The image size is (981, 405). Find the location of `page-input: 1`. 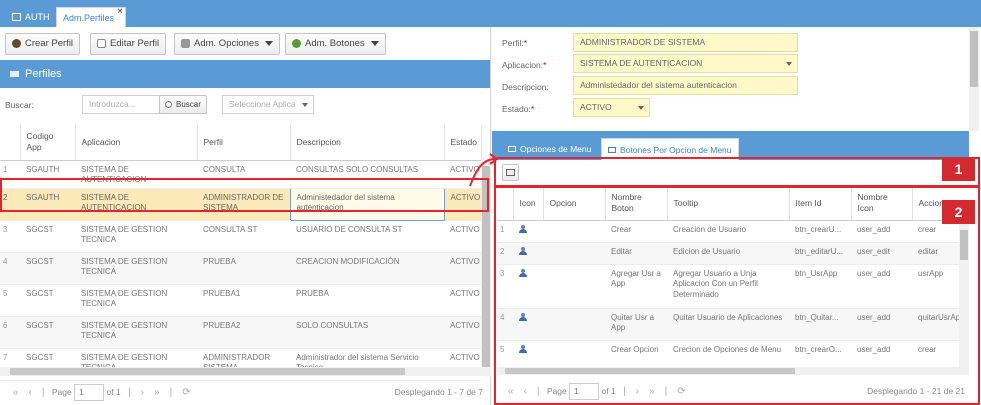

page-input: 1 is located at coordinates (89, 393).